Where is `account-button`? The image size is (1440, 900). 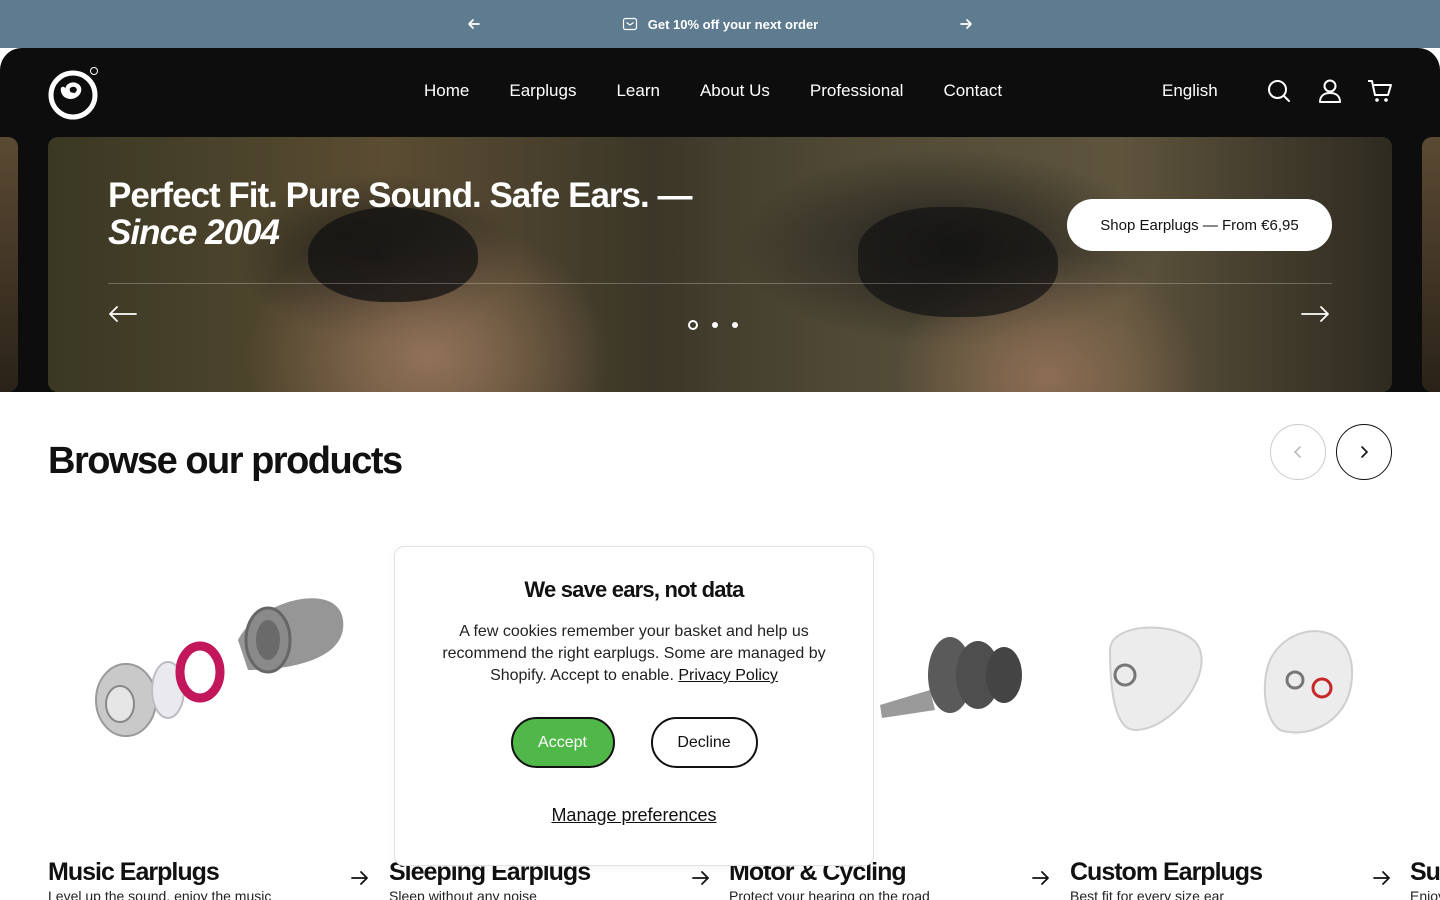
account-button is located at coordinates (1330, 91).